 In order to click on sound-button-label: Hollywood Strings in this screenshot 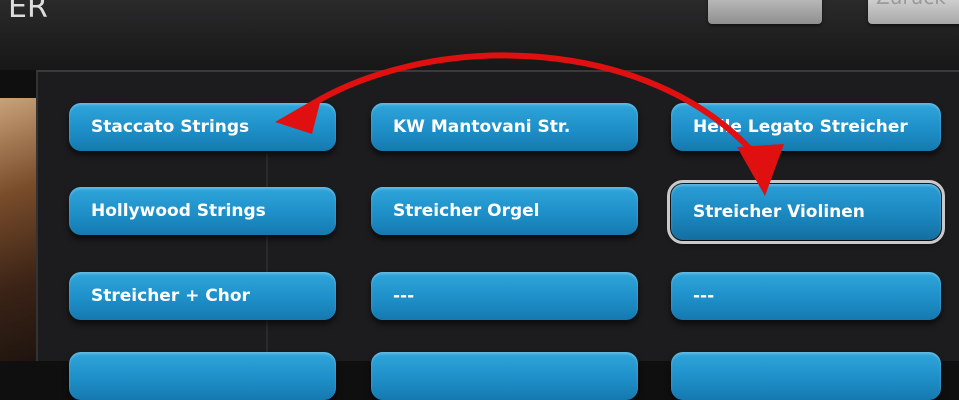, I will do `click(178, 211)`.